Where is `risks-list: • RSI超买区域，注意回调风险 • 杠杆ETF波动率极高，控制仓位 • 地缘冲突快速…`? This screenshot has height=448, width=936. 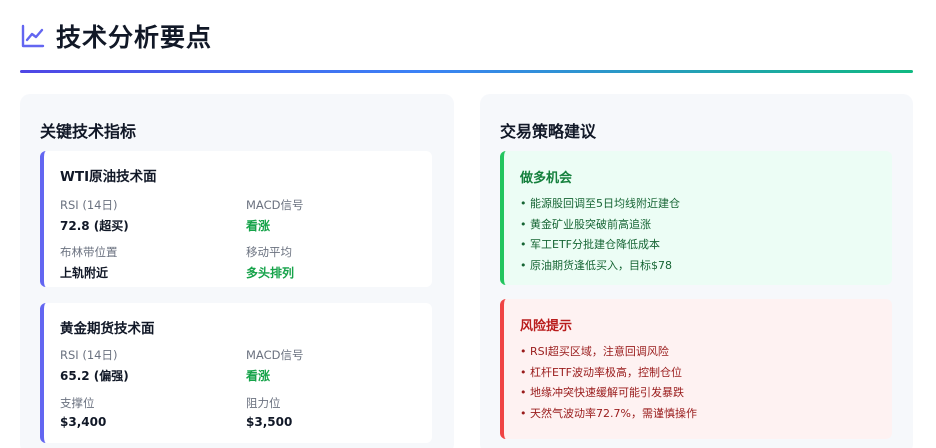
risks-list: • RSI超买区域，注意回调风险 • 杠杆ETF波动率极高，控制仓位 • 地缘冲突快速… is located at coordinates (608, 383).